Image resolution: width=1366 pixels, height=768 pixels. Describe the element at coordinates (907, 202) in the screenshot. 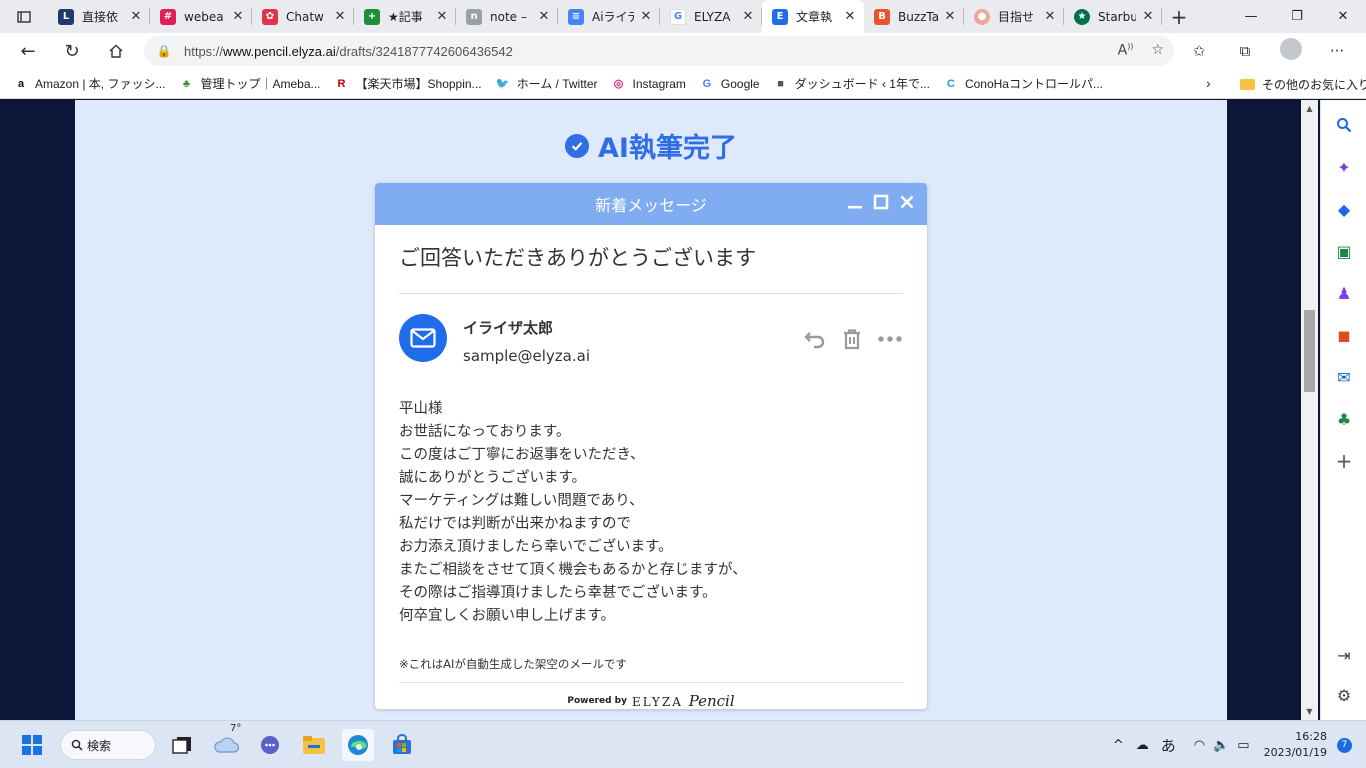

I see `close-icon` at that location.